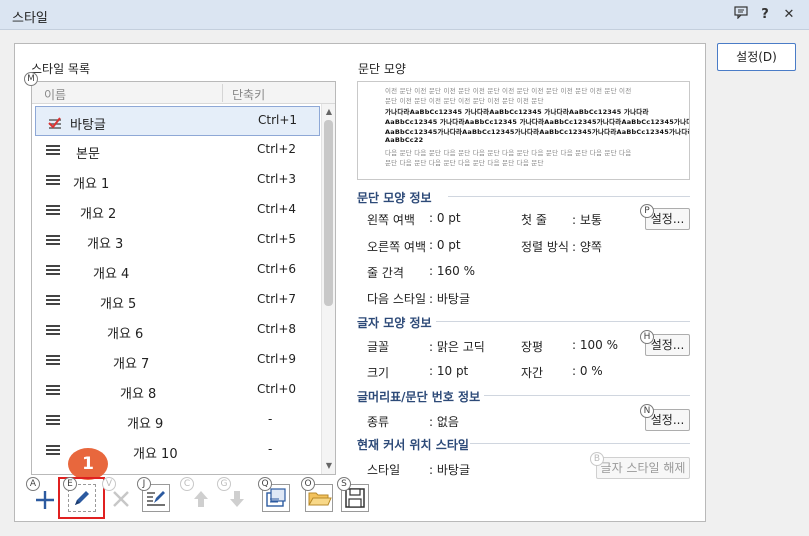  Describe the element at coordinates (91, 184) in the screenshot. I see `style-name: 개요 1` at that location.